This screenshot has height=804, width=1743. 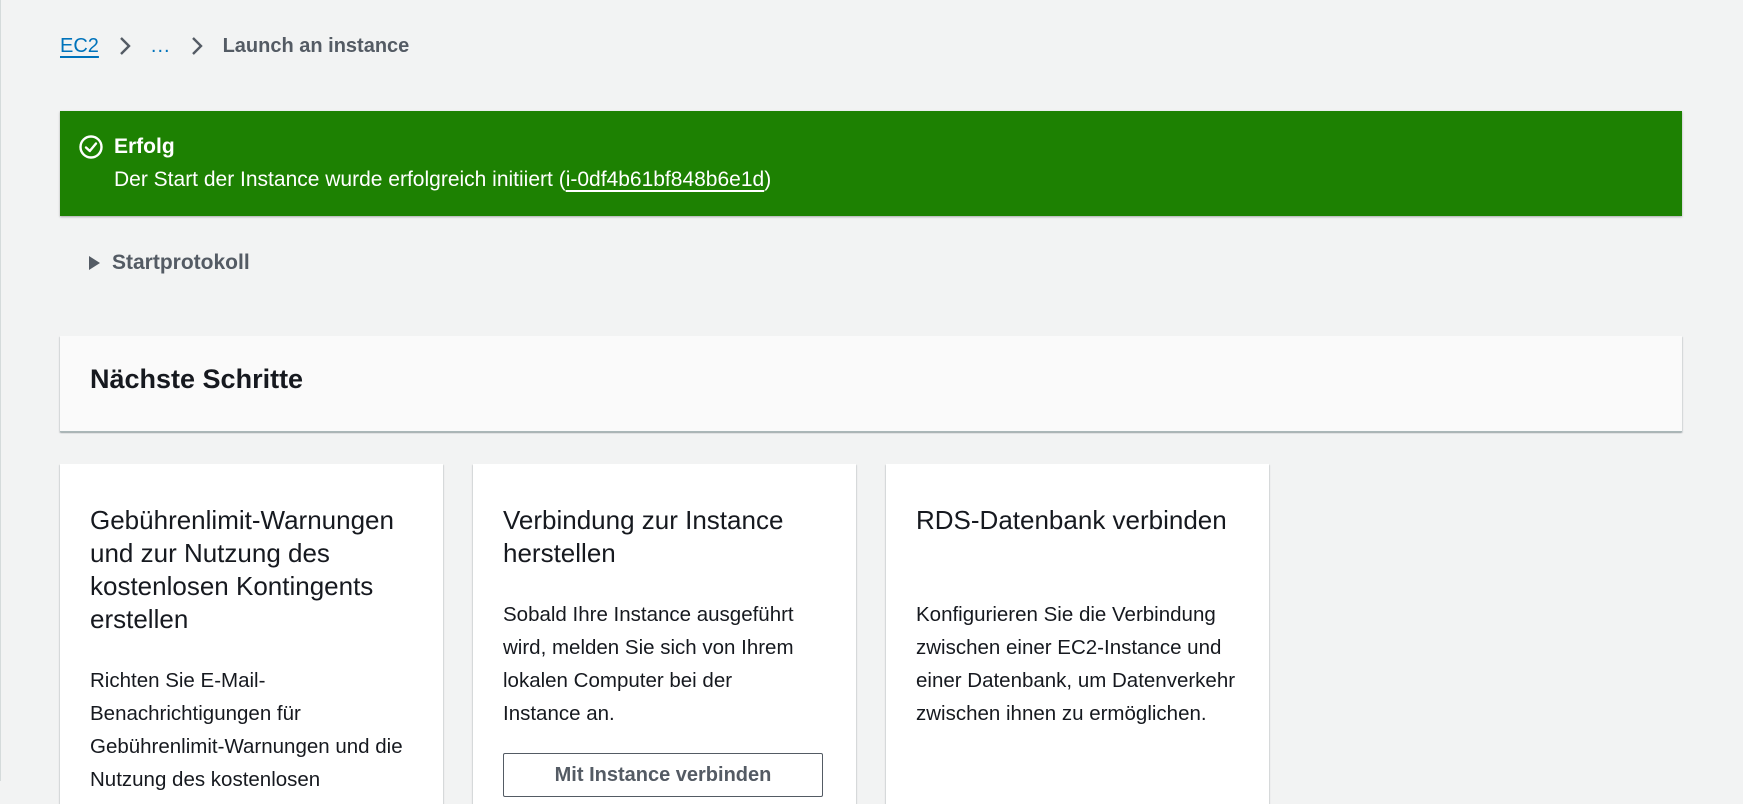 What do you see at coordinates (768, 179) in the screenshot?
I see `flash-message-suffix: )` at bounding box center [768, 179].